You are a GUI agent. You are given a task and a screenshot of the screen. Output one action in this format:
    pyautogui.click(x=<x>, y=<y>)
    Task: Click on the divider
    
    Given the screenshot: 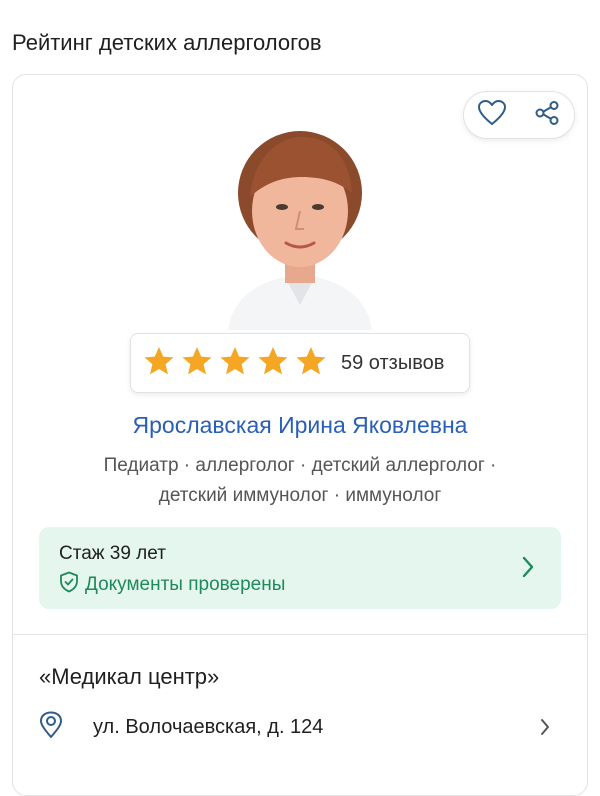 What is the action you would take?
    pyautogui.click(x=300, y=634)
    